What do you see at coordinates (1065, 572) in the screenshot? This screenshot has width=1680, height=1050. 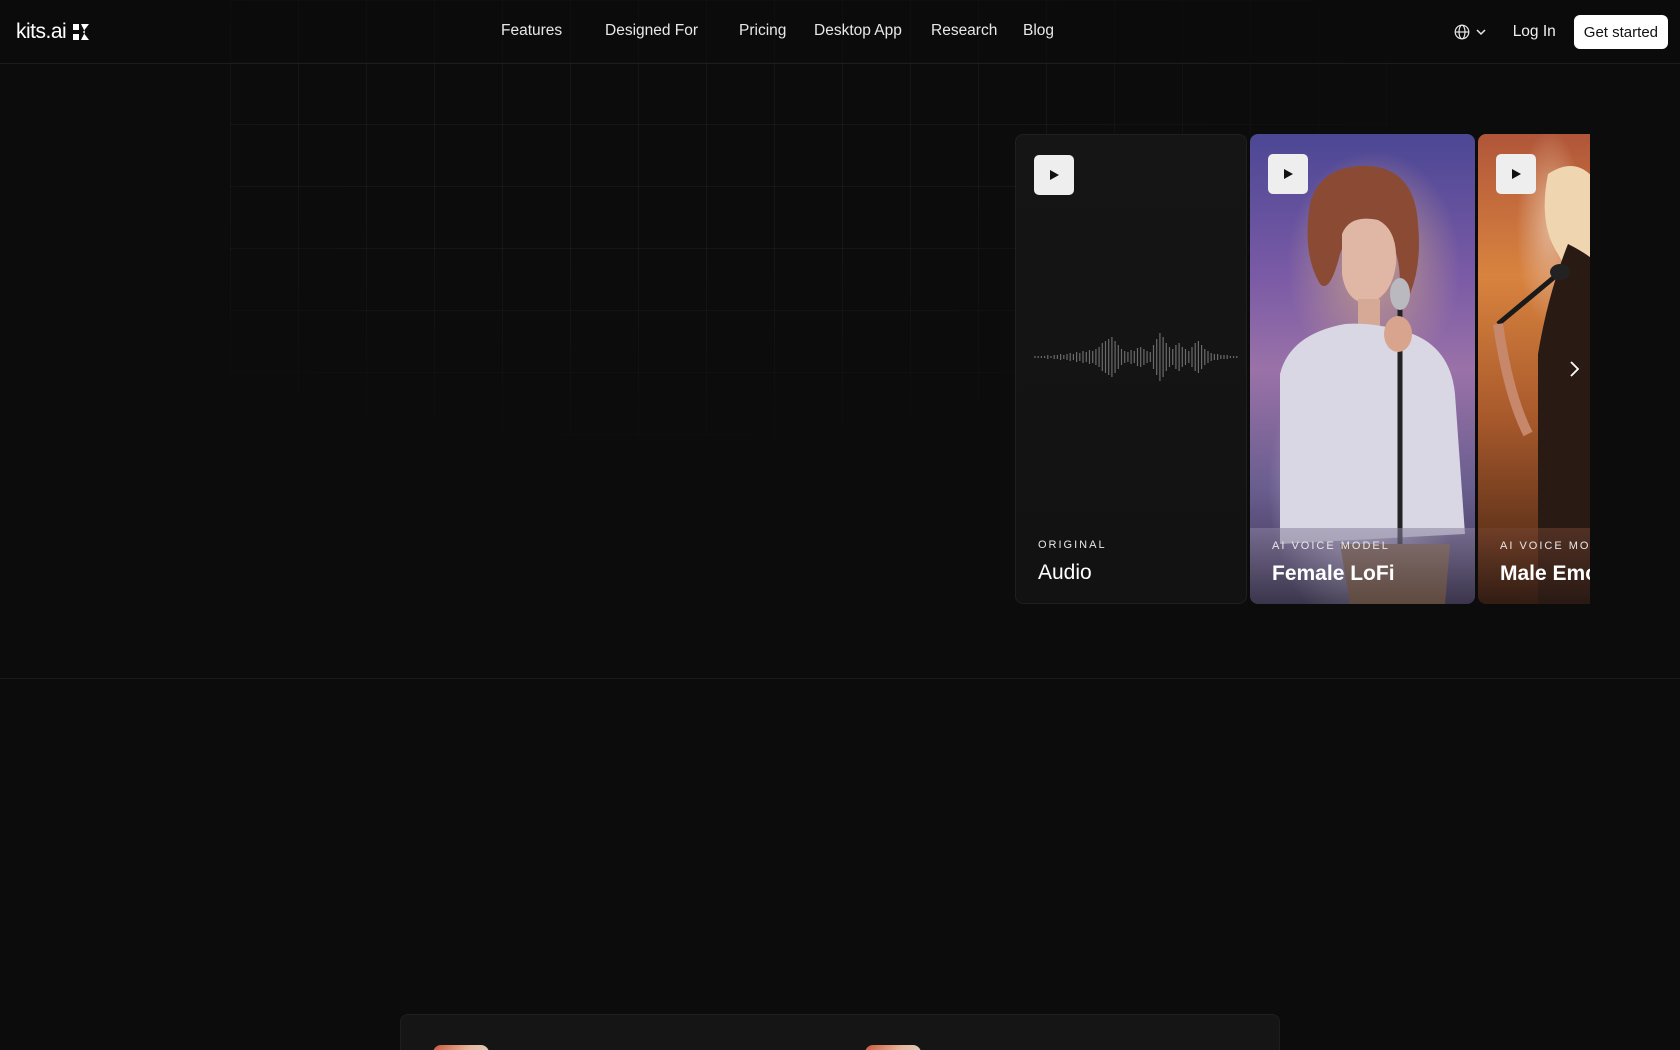 I see `card-title: Audio` at bounding box center [1065, 572].